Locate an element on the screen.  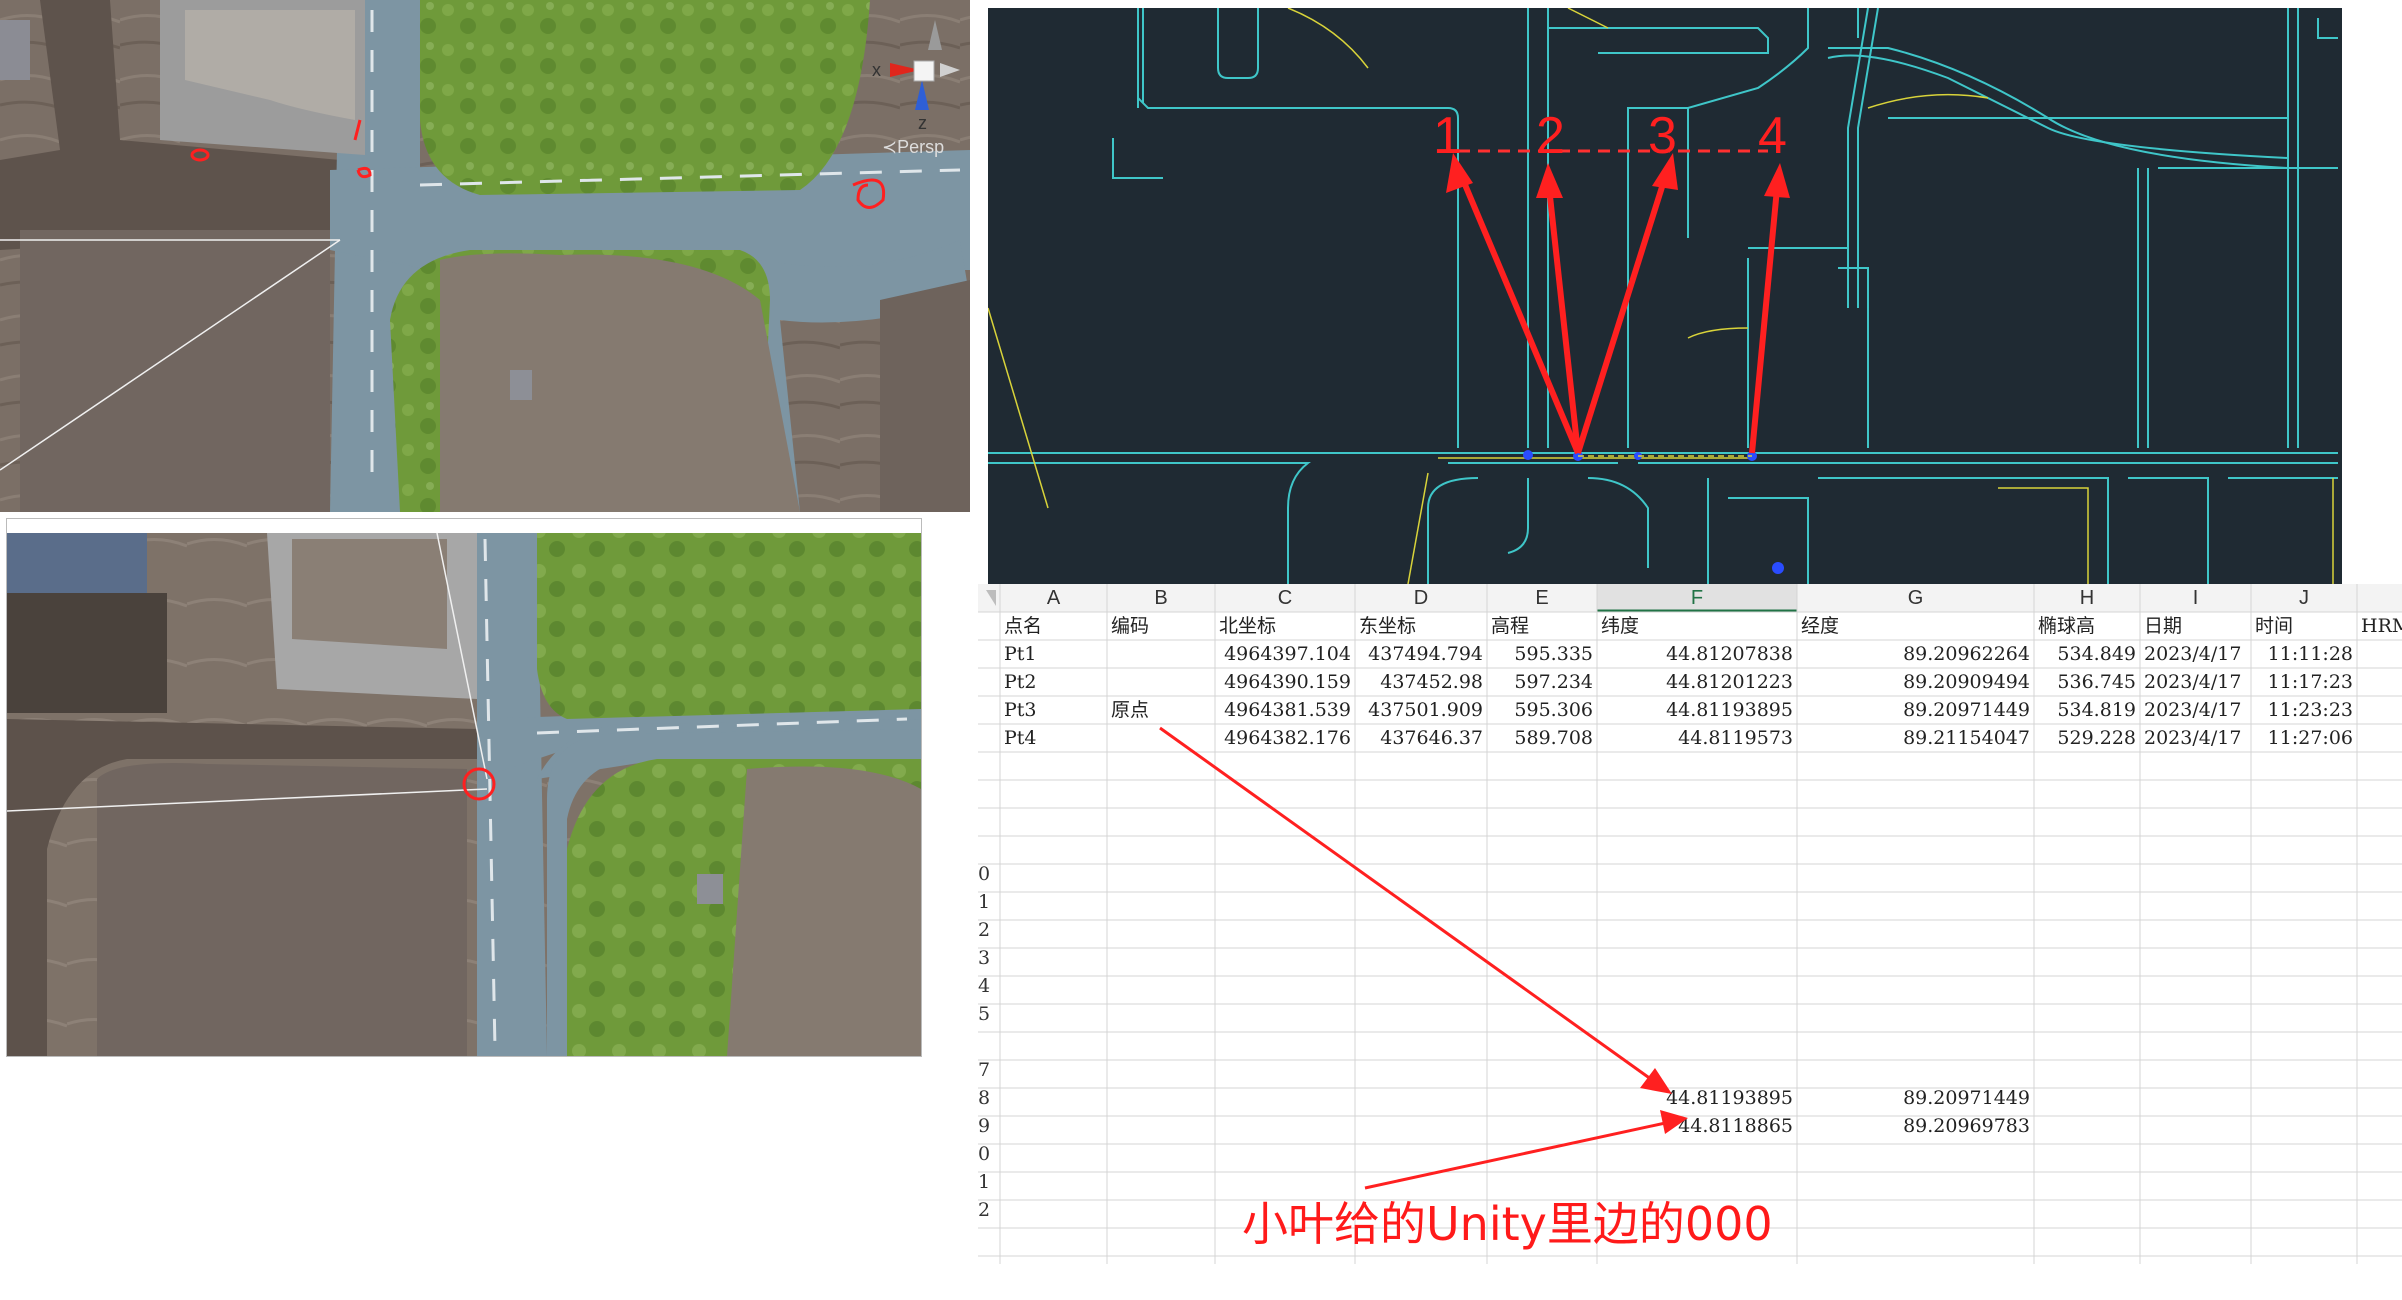
row-number: 5 is located at coordinates (984, 1014).